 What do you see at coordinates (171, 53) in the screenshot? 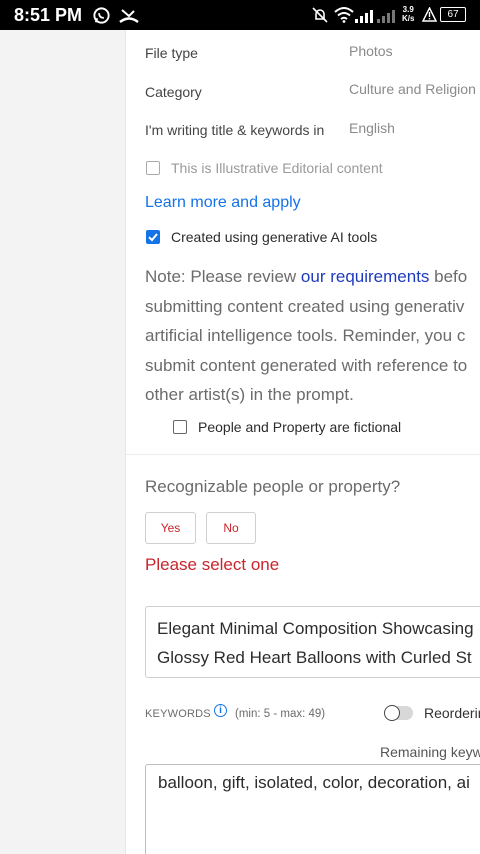
I see `file-type-label: File type` at bounding box center [171, 53].